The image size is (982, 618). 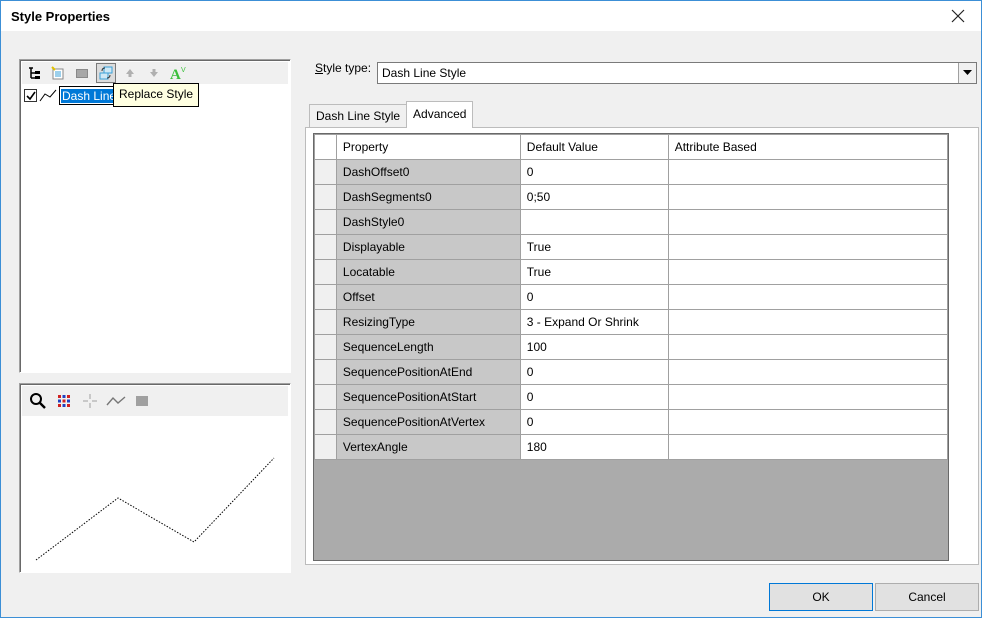 What do you see at coordinates (155, 401) in the screenshot?
I see `preview-toolbar` at bounding box center [155, 401].